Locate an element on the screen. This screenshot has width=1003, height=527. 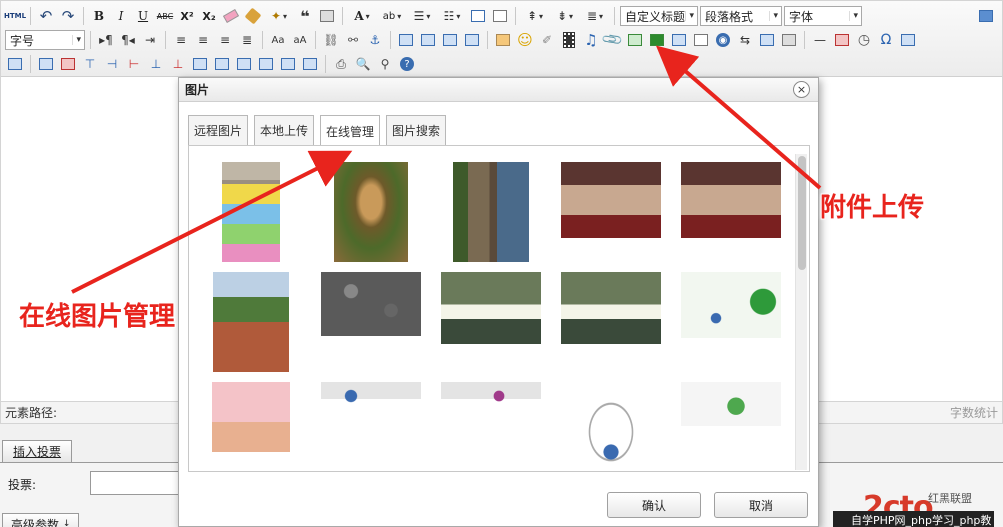
fullscreen-icon is located at coordinates (986, 16).